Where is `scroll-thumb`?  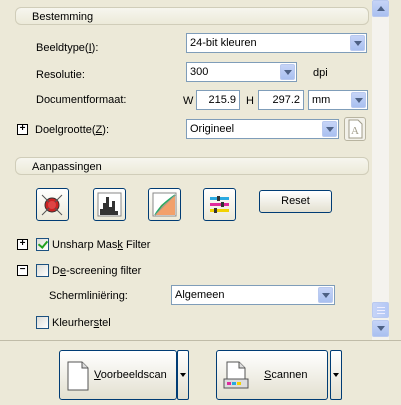 scroll-thumb is located at coordinates (380, 310).